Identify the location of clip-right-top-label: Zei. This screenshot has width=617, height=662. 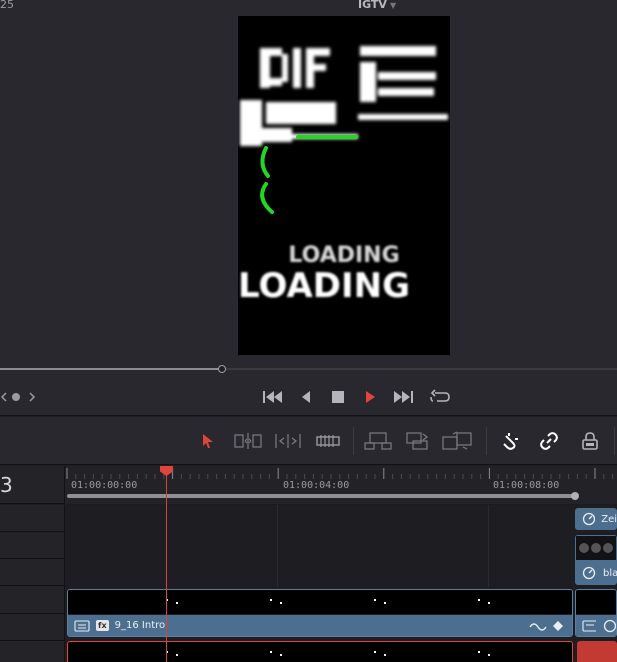
(609, 519).